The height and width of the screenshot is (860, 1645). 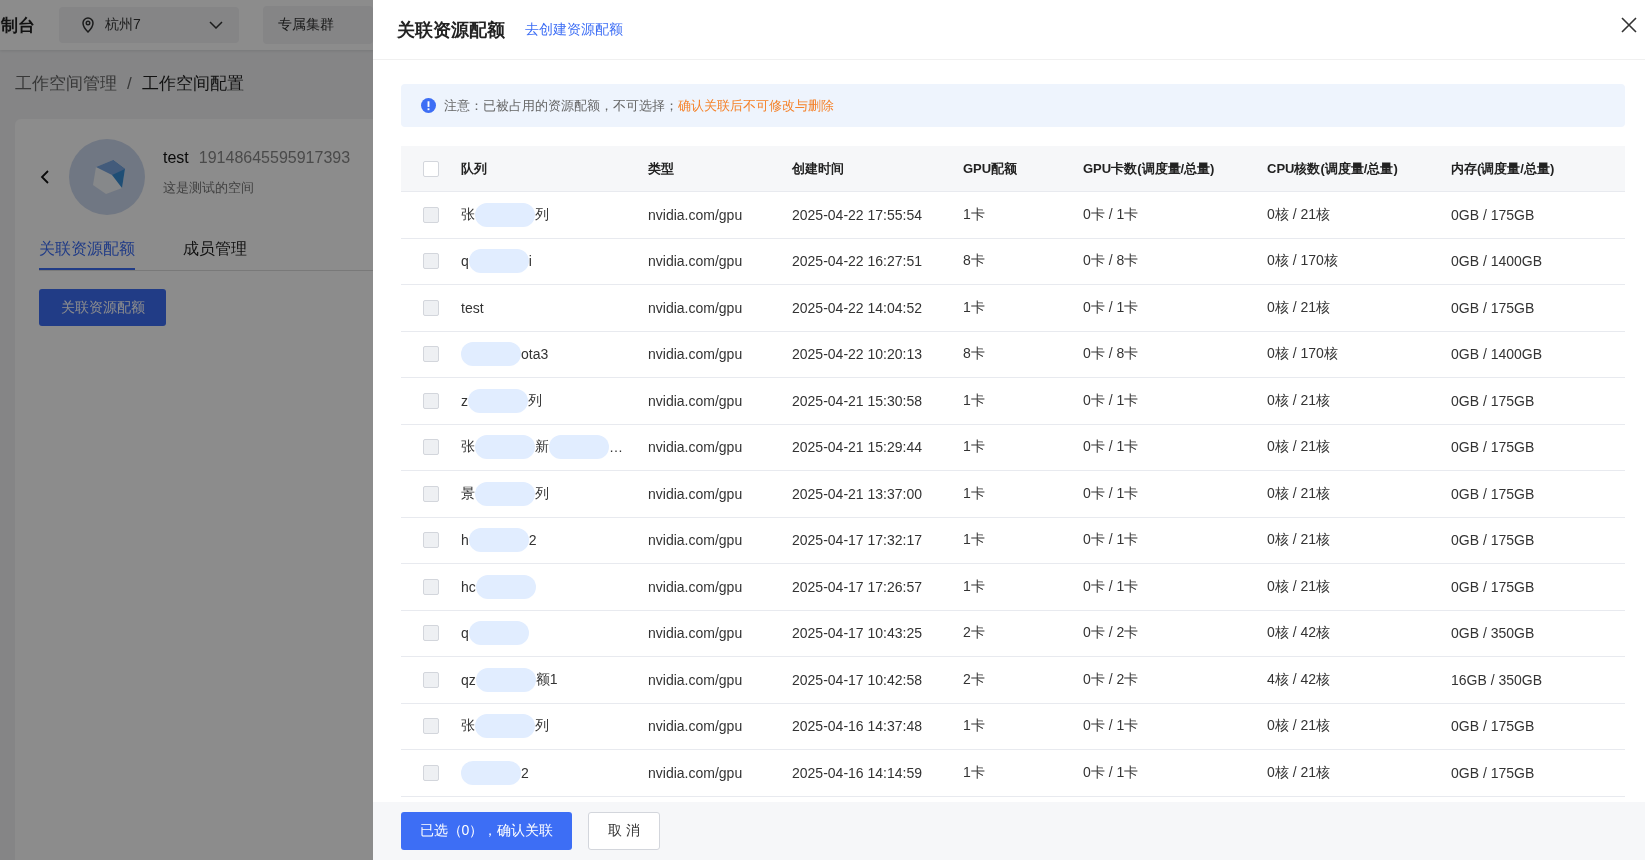 I want to click on notice-warning: 确认关联后不可修改与删除, so click(x=756, y=105).